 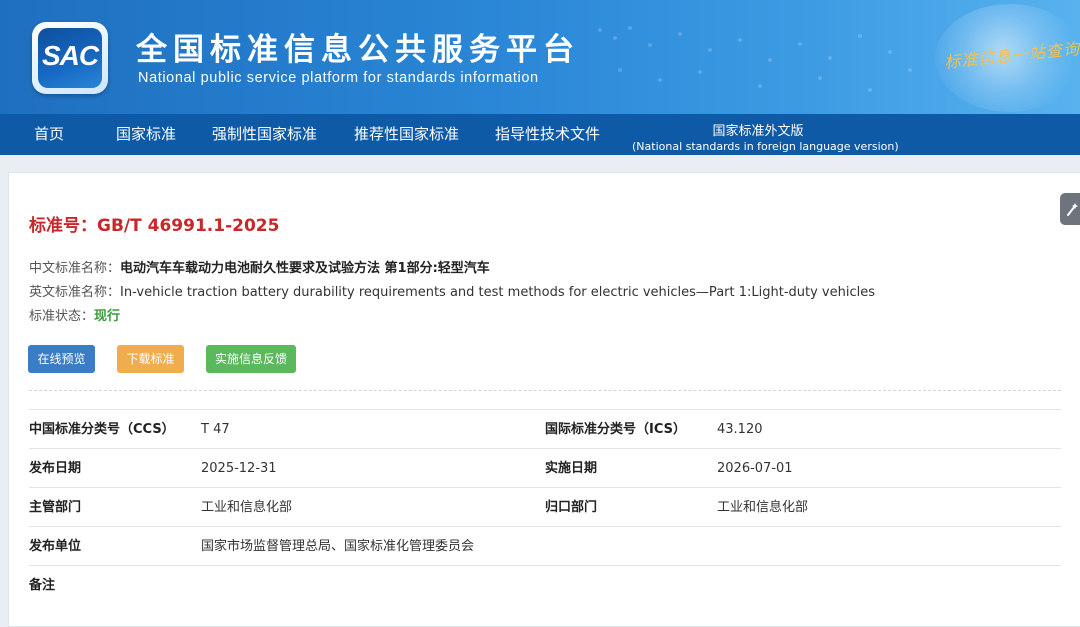 What do you see at coordinates (545, 584) in the screenshot?
I see `table-row: 备注` at bounding box center [545, 584].